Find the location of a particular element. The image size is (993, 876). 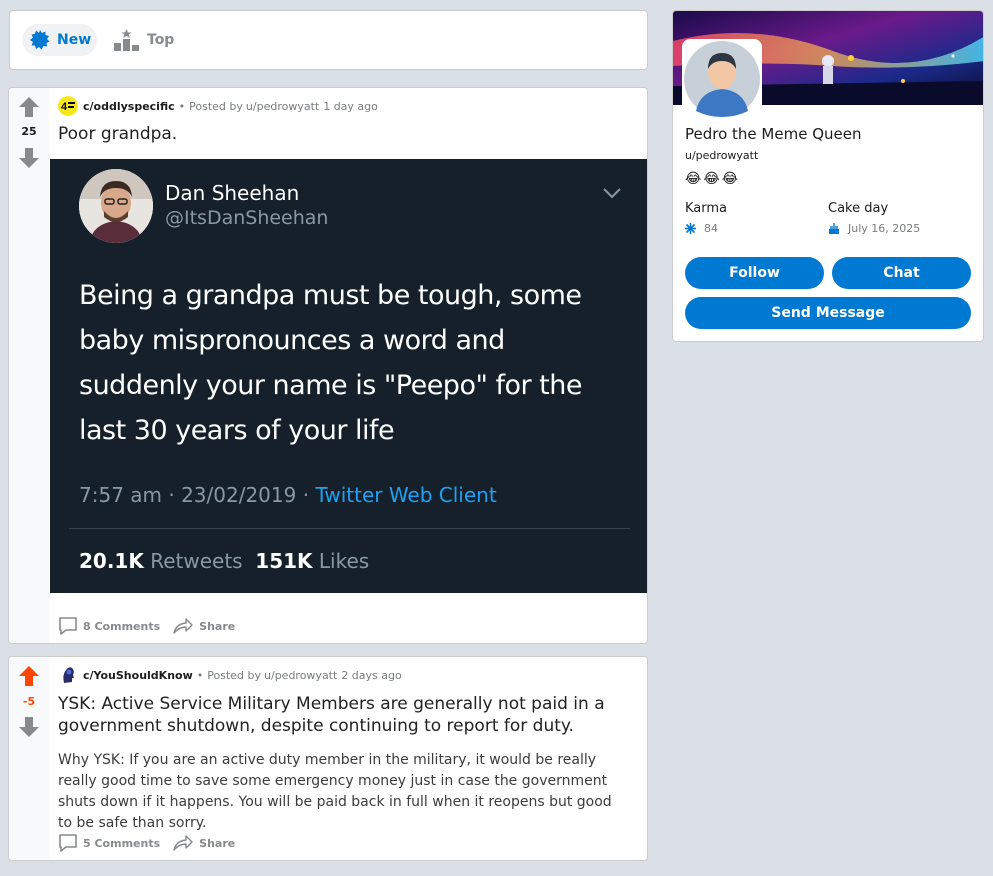

post-actions: 8 Comments Share is located at coordinates (152, 626).